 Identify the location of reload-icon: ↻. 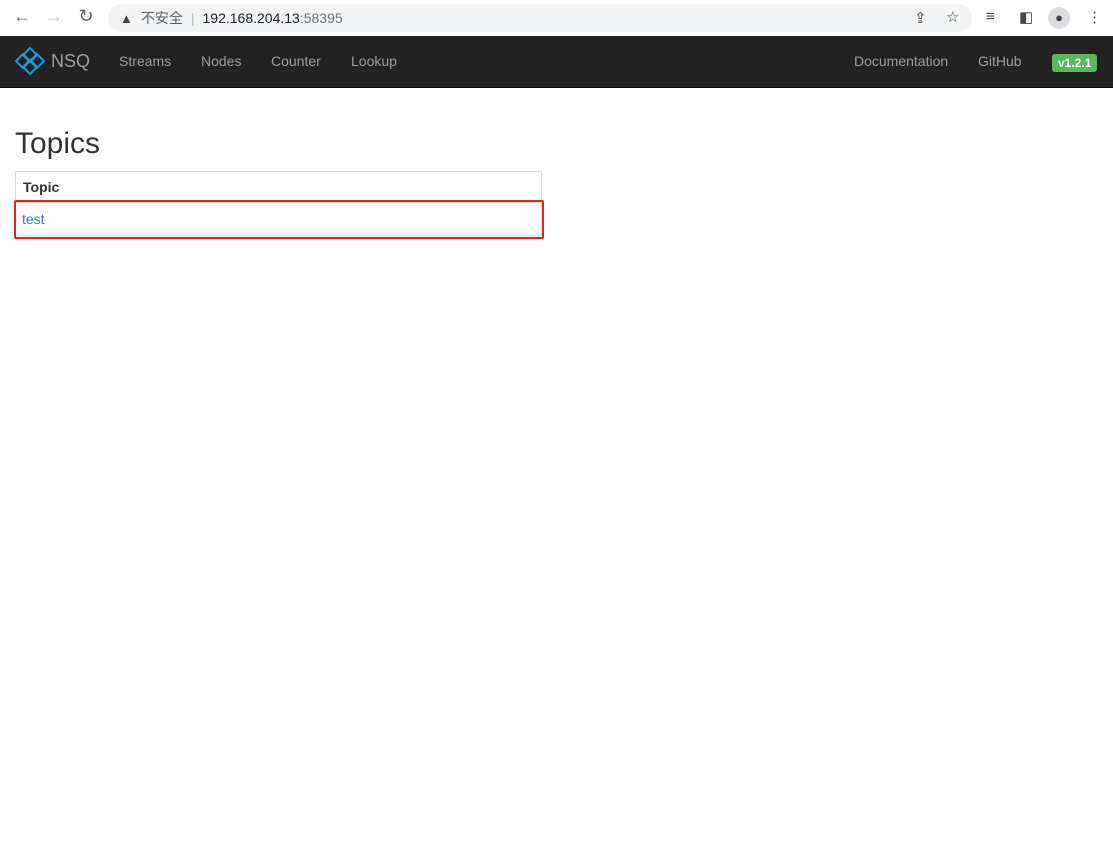
(86, 16).